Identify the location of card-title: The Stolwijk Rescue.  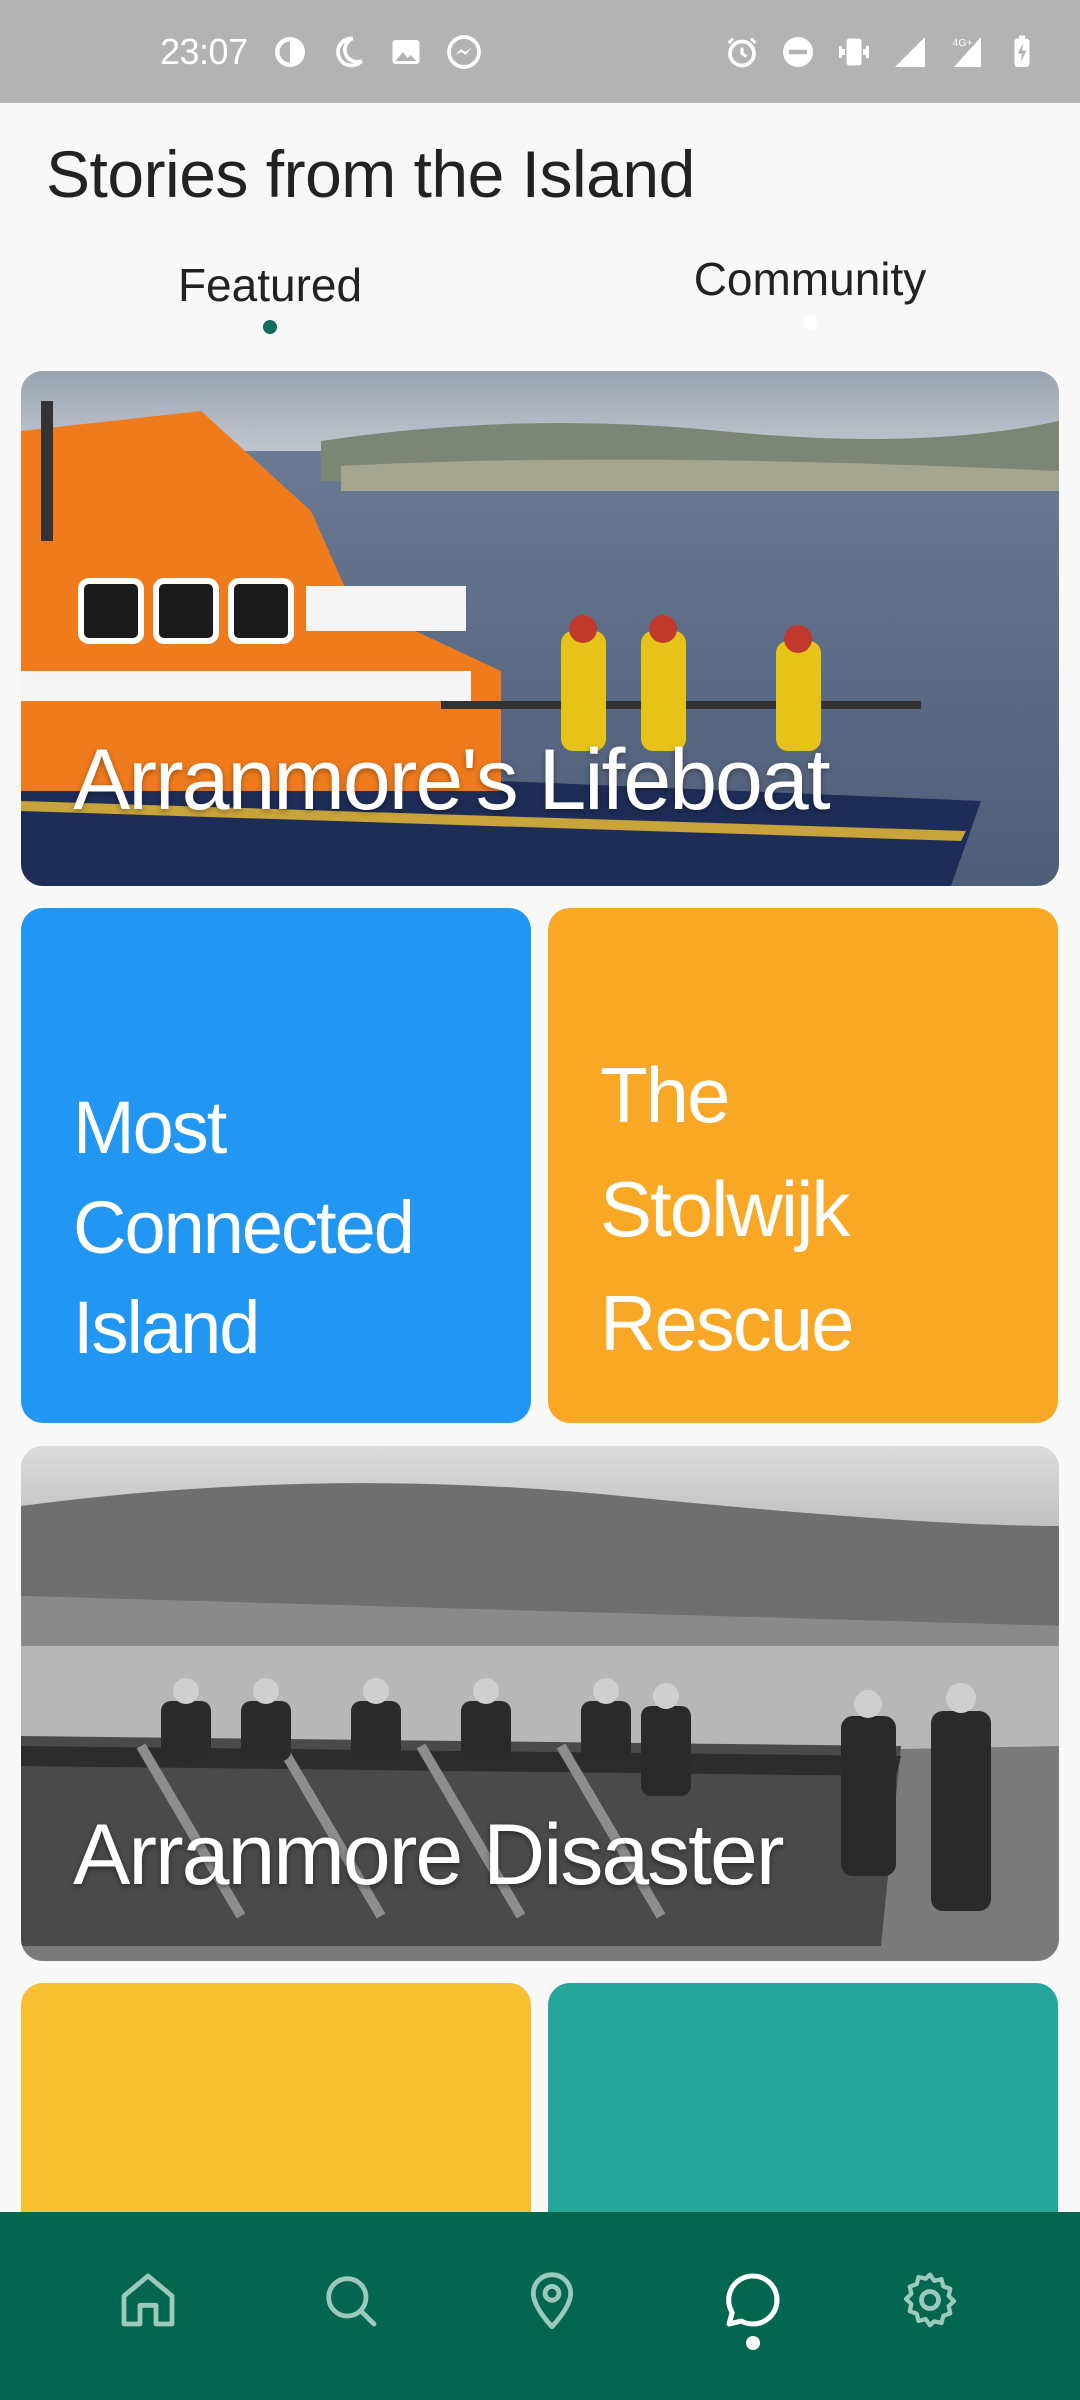
(727, 1209).